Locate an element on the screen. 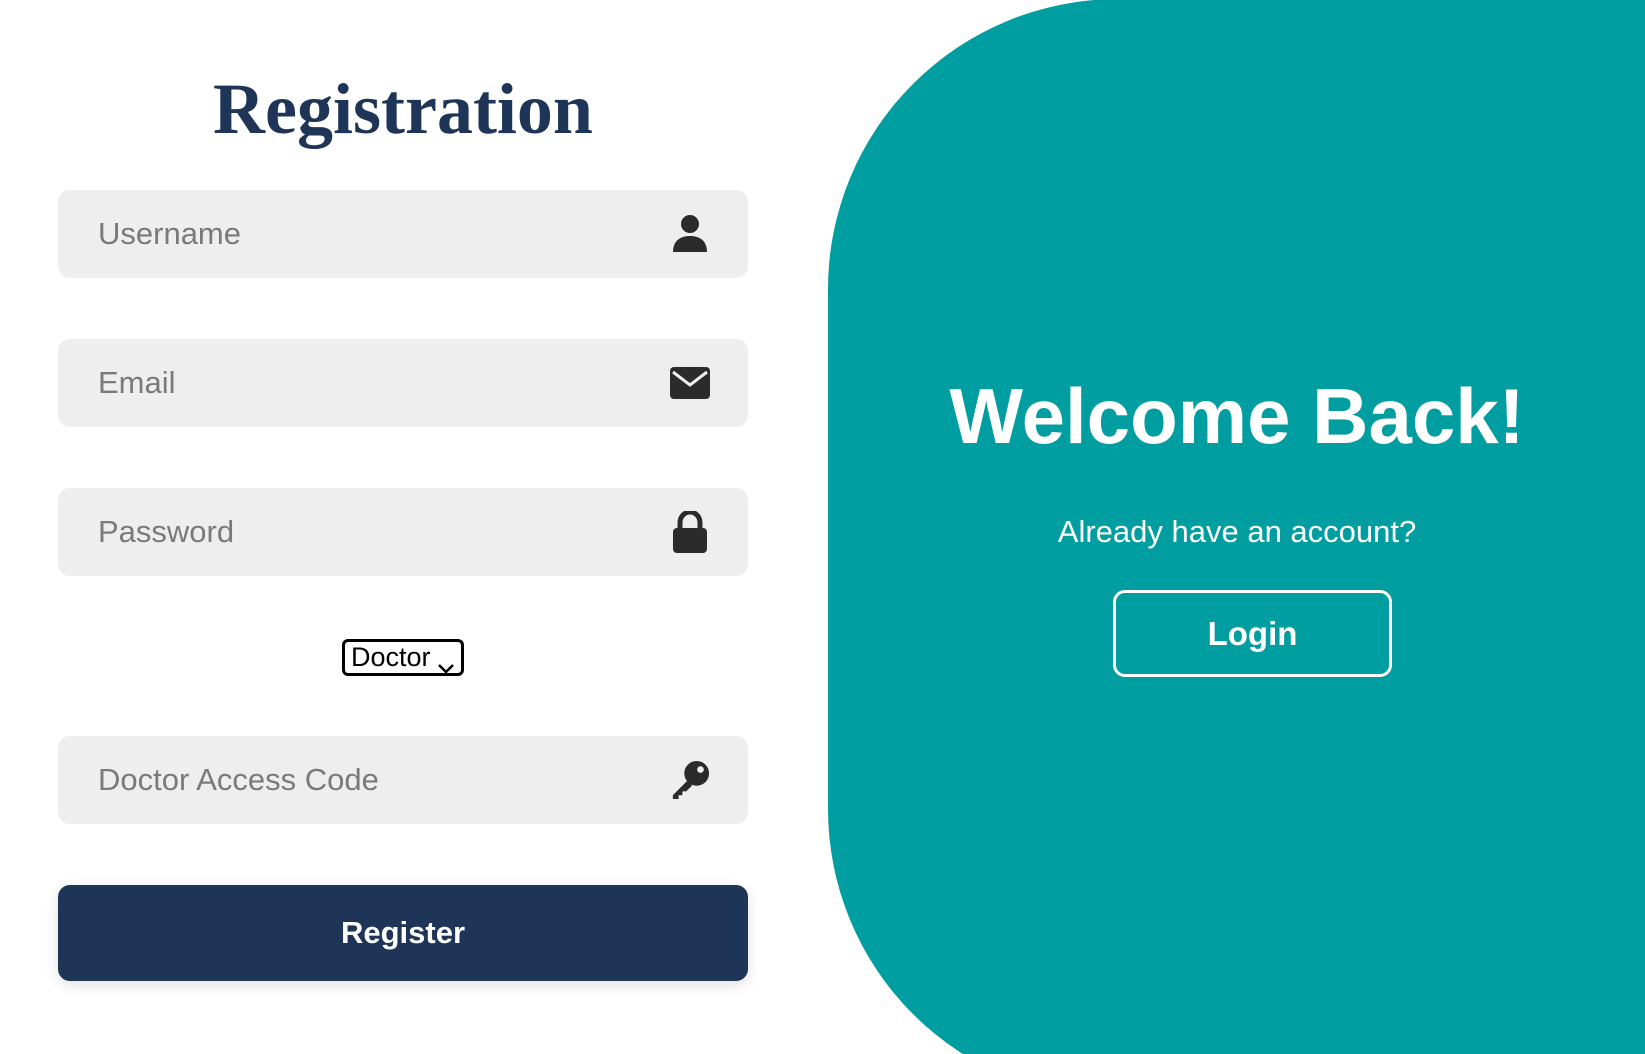 This screenshot has height=1054, width=1645. chevron-down-icon is located at coordinates (446, 666).